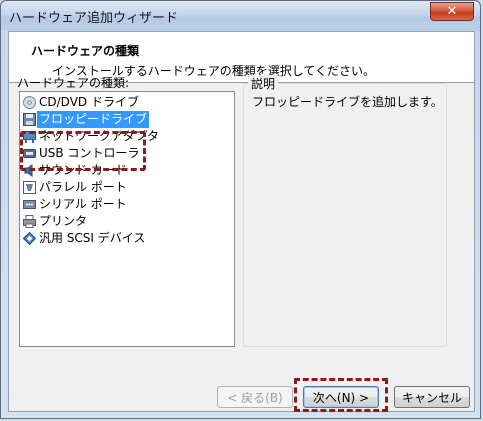 This screenshot has width=483, height=421. Describe the element at coordinates (263, 83) in the screenshot. I see `description-title: 説明` at that location.